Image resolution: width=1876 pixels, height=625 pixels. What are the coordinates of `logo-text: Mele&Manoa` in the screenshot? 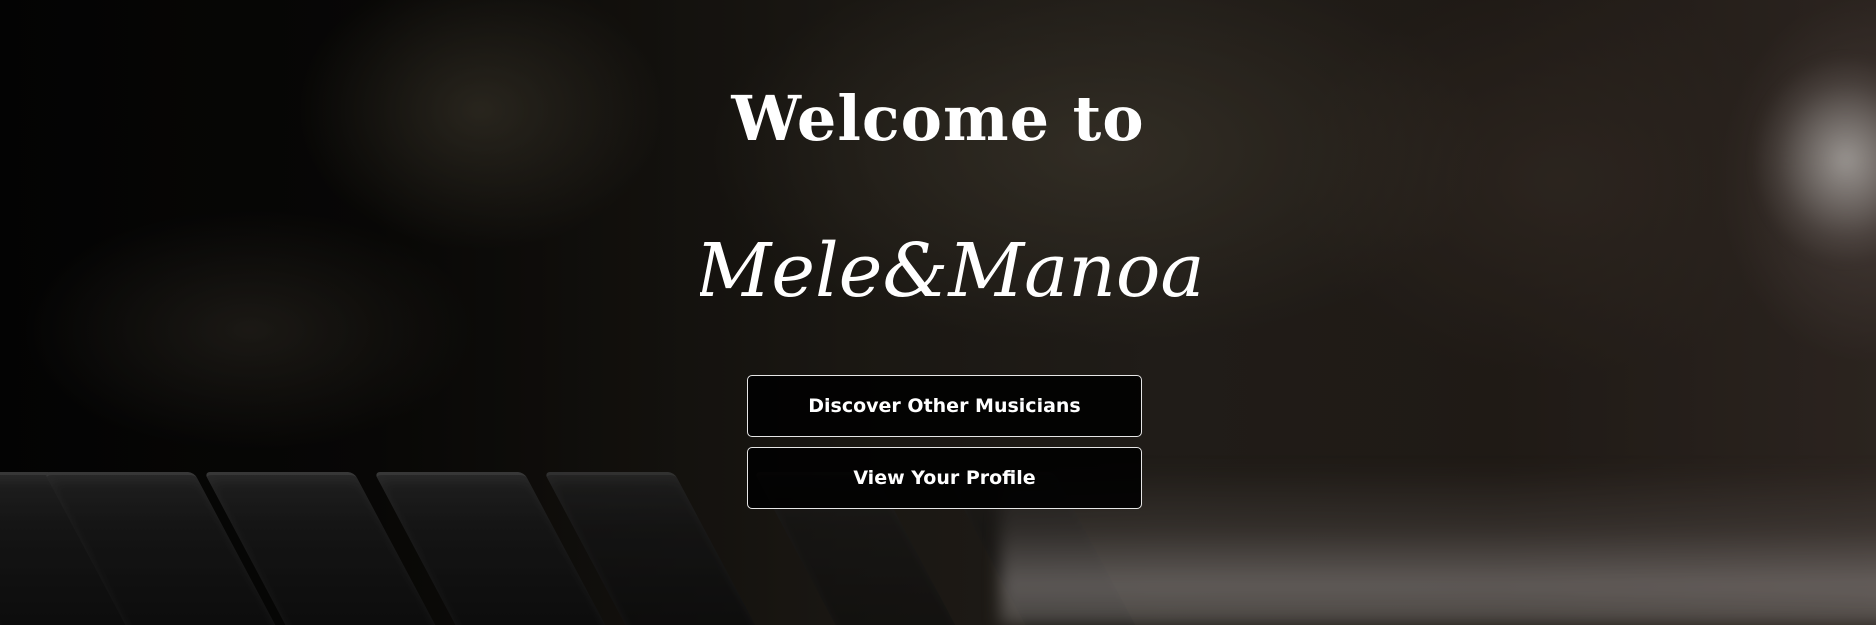 It's located at (950, 271).